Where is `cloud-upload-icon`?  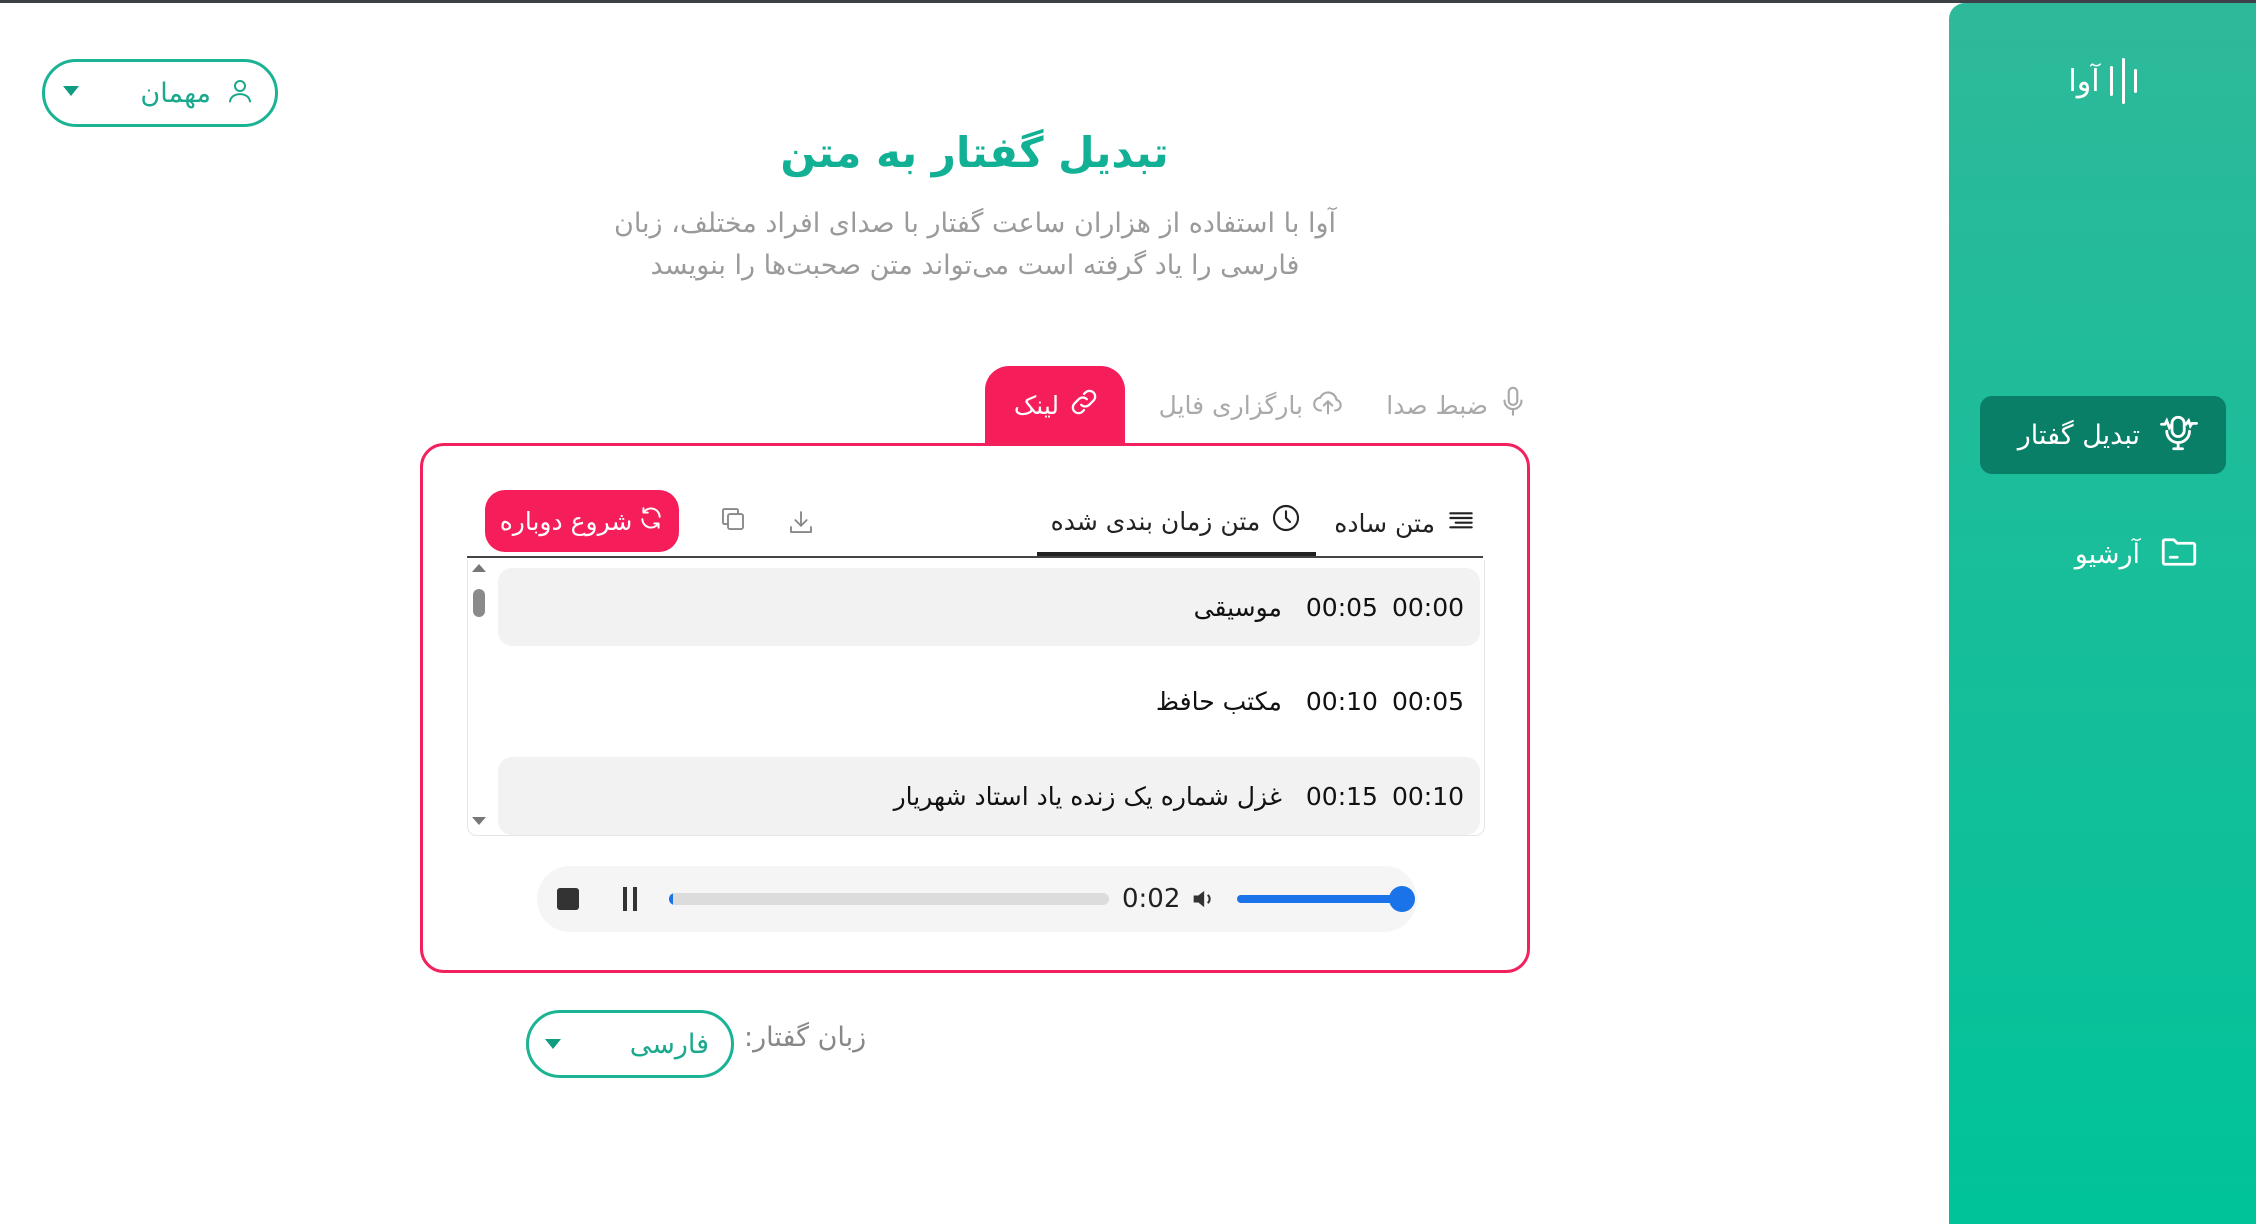
cloud-upload-icon is located at coordinates (1328, 405).